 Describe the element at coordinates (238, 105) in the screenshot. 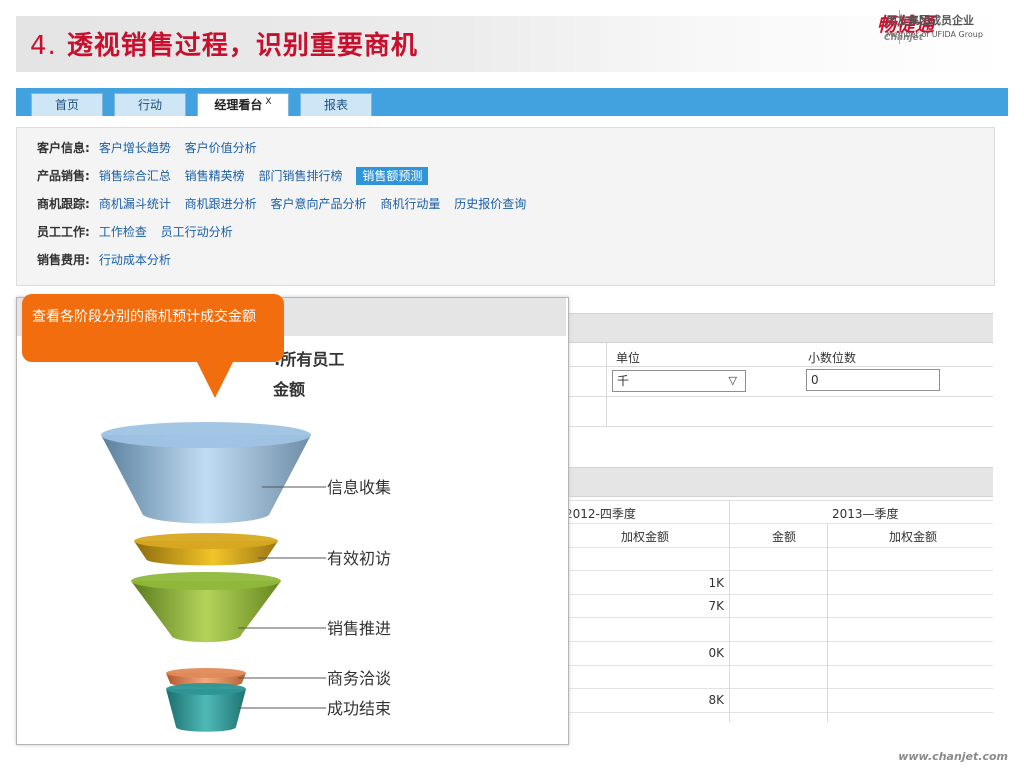

I see `tab-manager-dashboard-label: 经理看台` at that location.